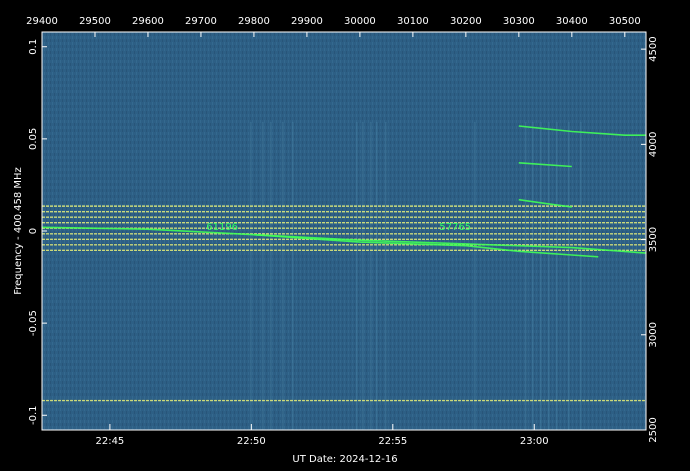 The image size is (690, 471). I want to click on right-tick-label: 3500, so click(653, 239).